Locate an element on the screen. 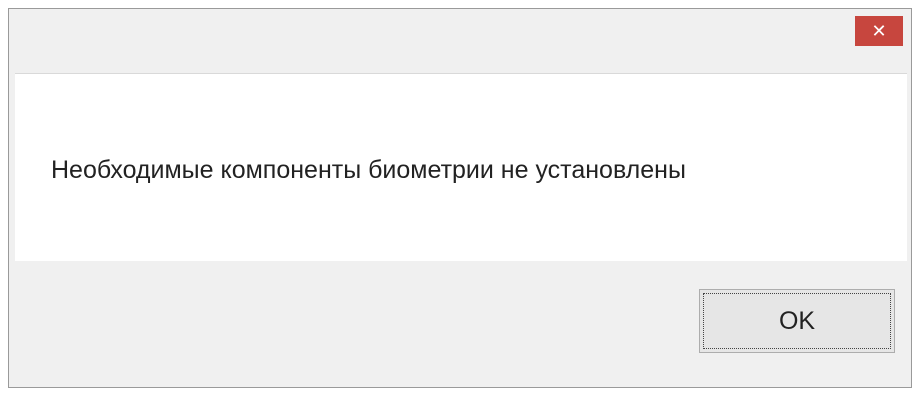 This screenshot has width=920, height=393. ok-button: OK is located at coordinates (797, 321).